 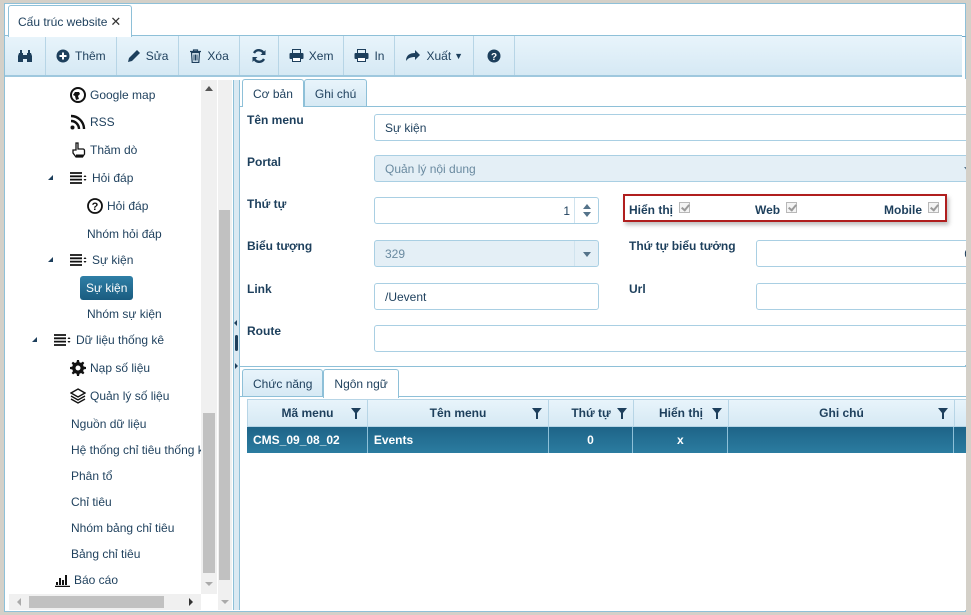 I want to click on thu-tu-stepper, so click(x=586, y=210).